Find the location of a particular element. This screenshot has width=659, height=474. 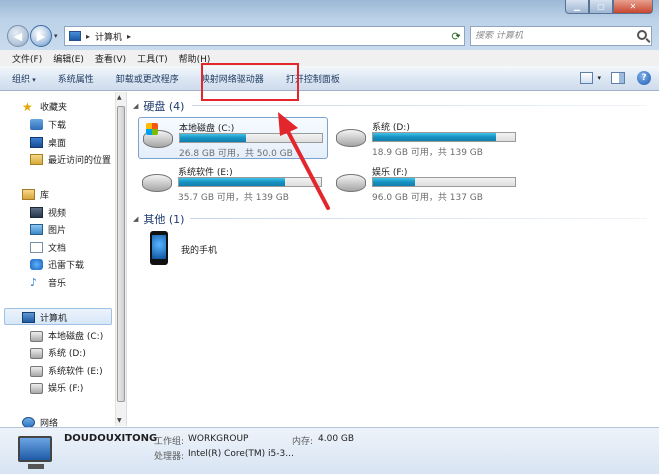

mobile-phone-icon is located at coordinates (159, 248).